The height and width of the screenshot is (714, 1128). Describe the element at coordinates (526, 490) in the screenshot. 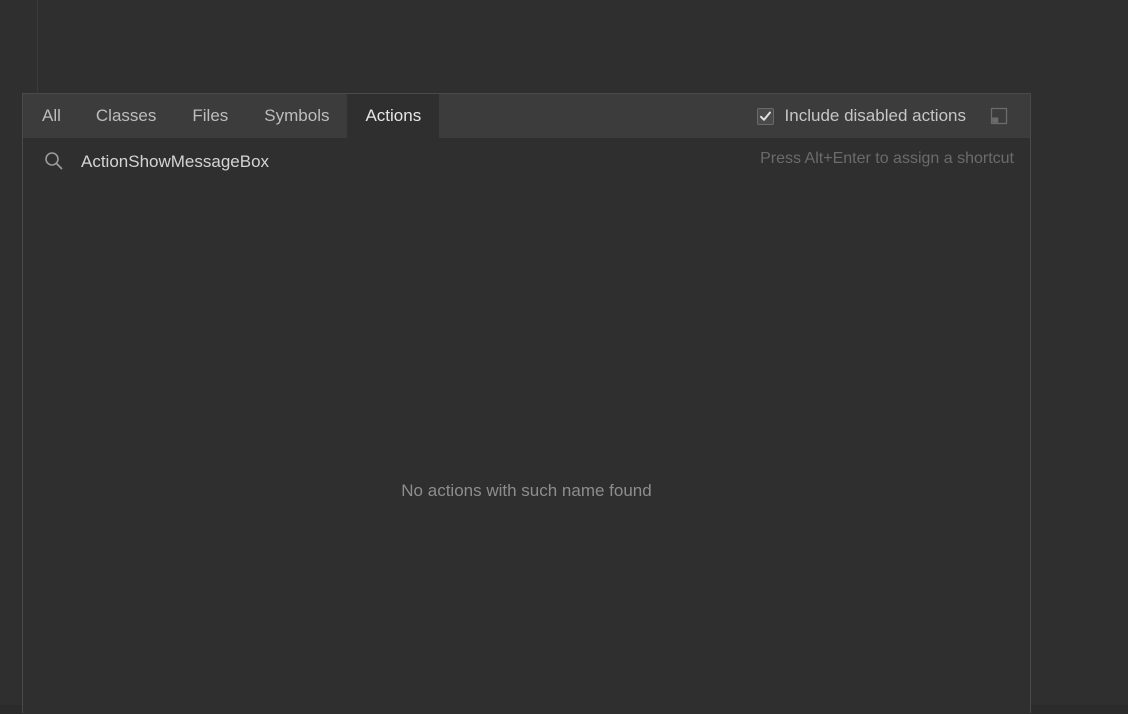

I see `empty-results-message: No actions with such name found` at that location.